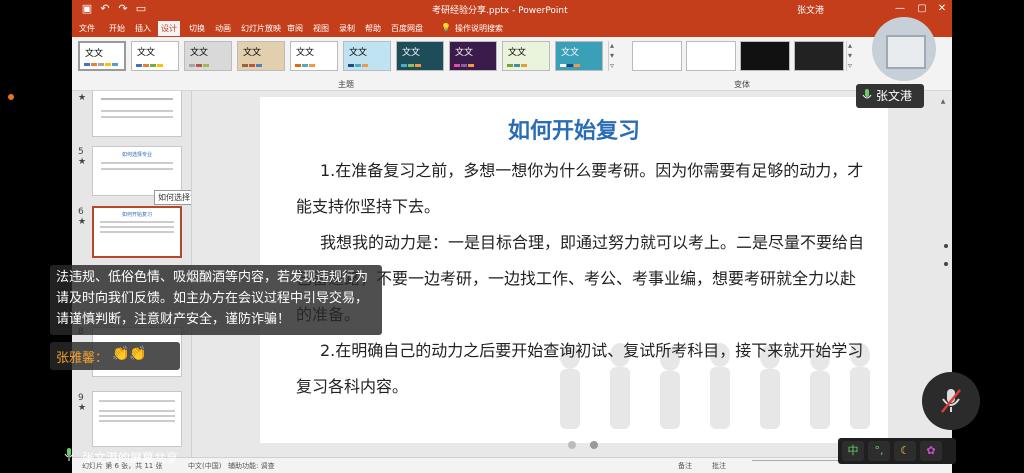  What do you see at coordinates (81, 152) in the screenshot?
I see `slide-number: 5` at bounding box center [81, 152].